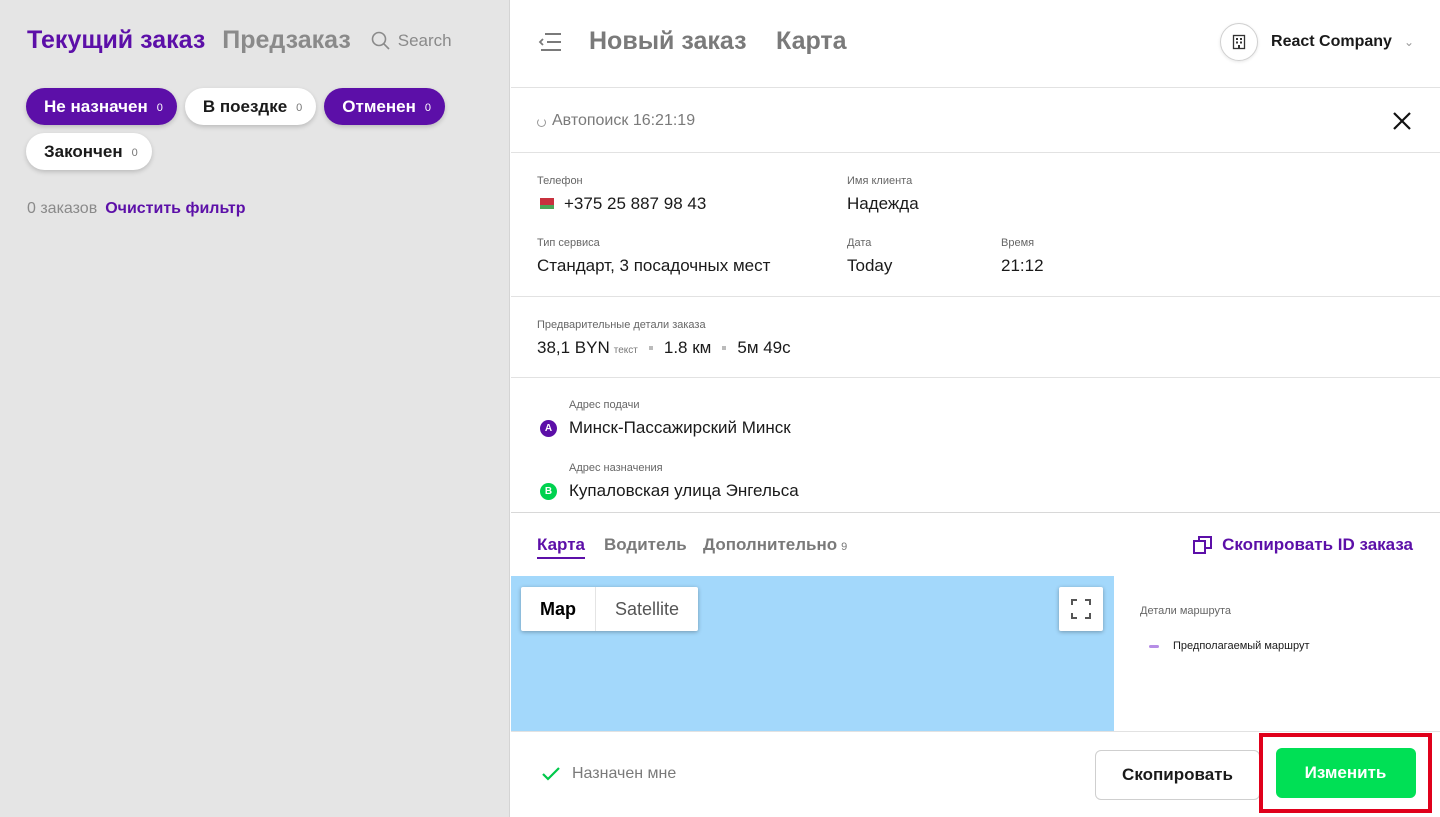 The height and width of the screenshot is (817, 1440). I want to click on autosearch-text: Автопоиск 16:21:19, so click(624, 120).